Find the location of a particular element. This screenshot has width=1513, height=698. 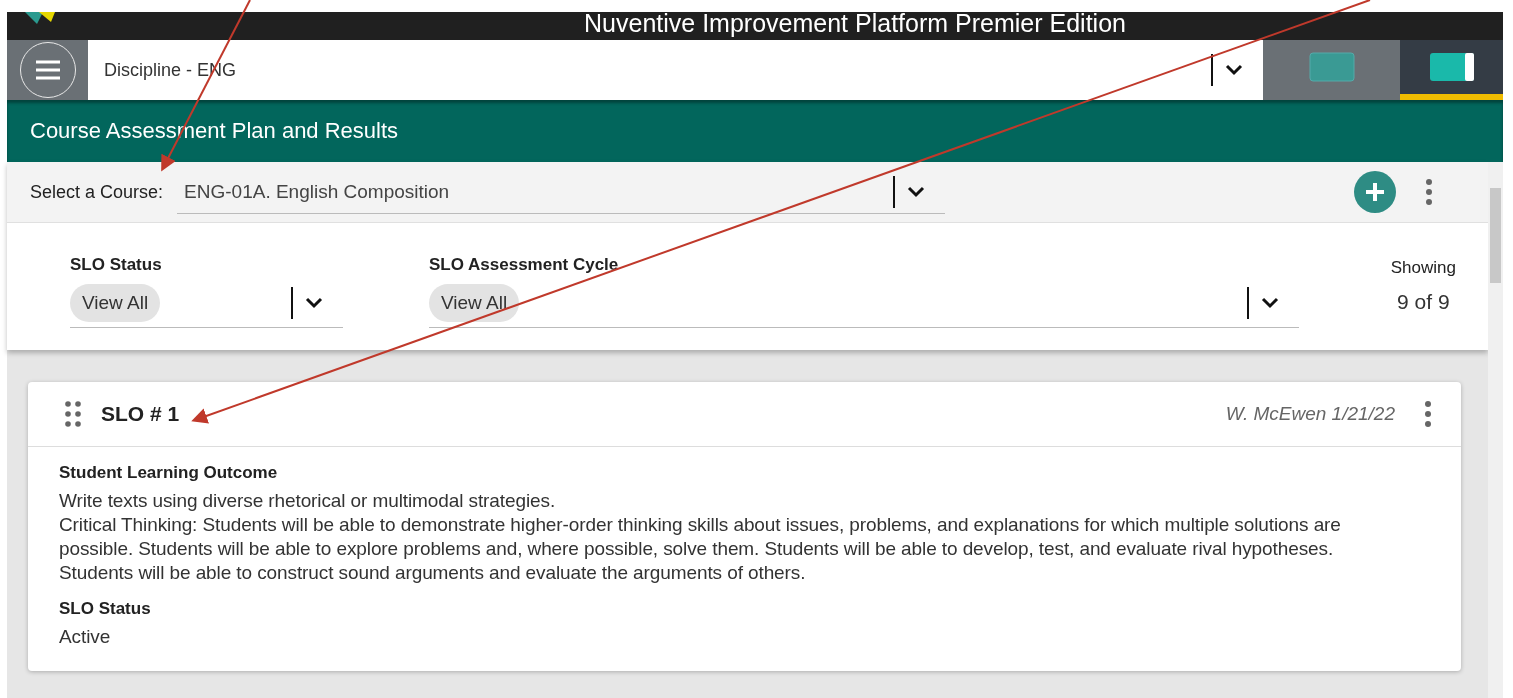

drag-handle-icon is located at coordinates (73, 414).